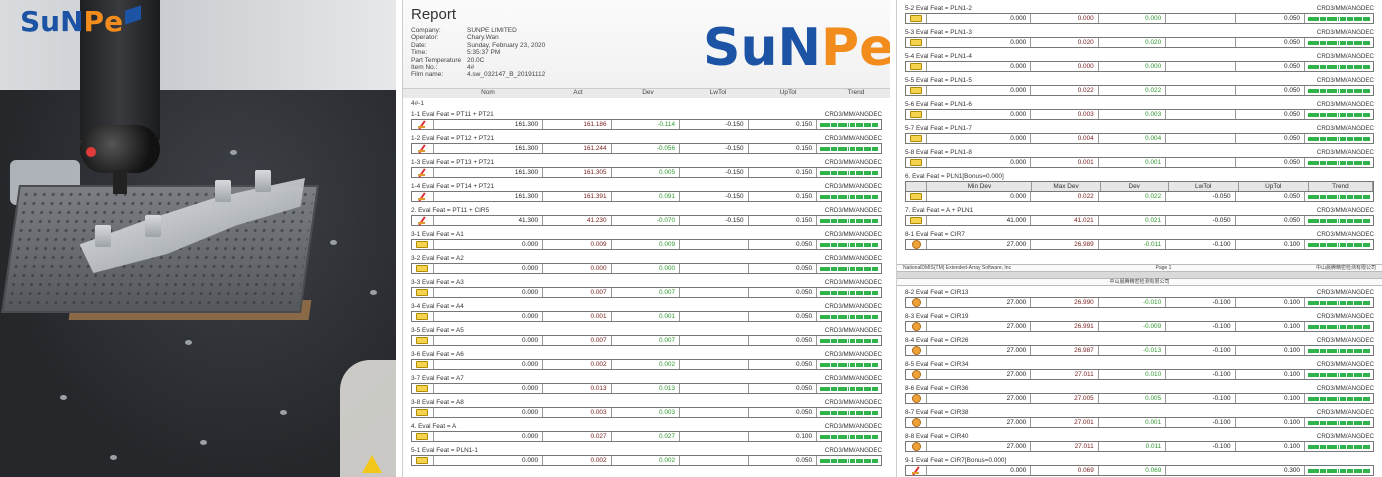 Image resolution: width=1382 pixels, height=477 pixels. I want to click on table-insert, so click(63, 397).